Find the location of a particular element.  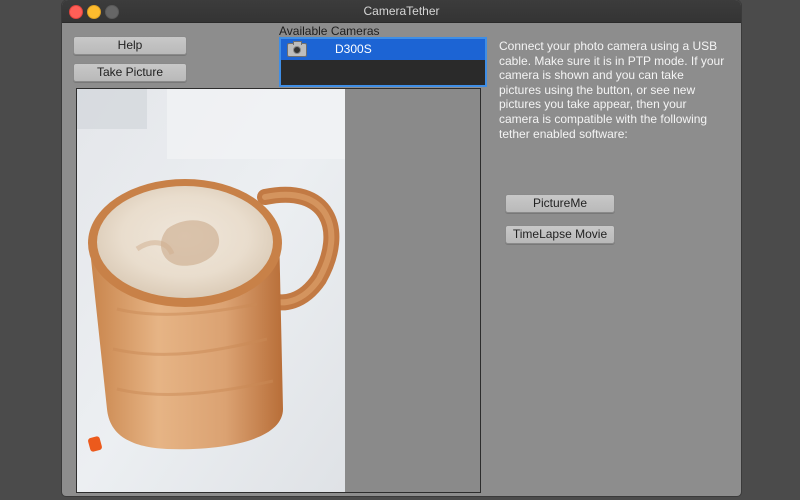

title-bar: CameraTether is located at coordinates (401, 11).